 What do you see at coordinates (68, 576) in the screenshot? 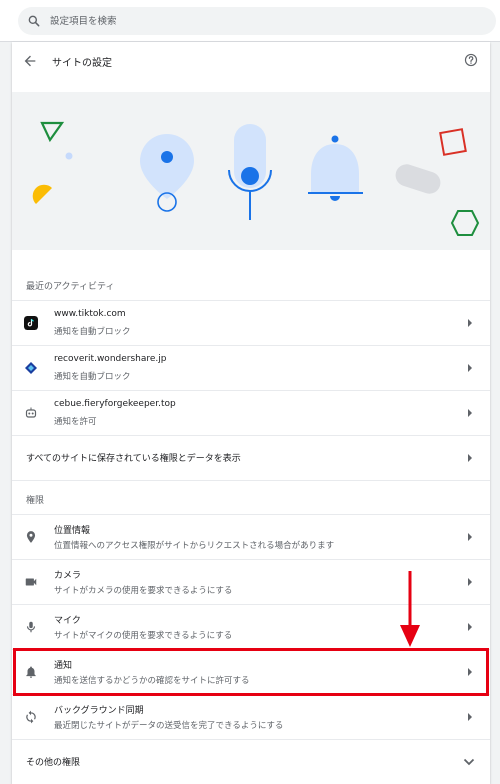
I see `permission-title: カメラ` at bounding box center [68, 576].